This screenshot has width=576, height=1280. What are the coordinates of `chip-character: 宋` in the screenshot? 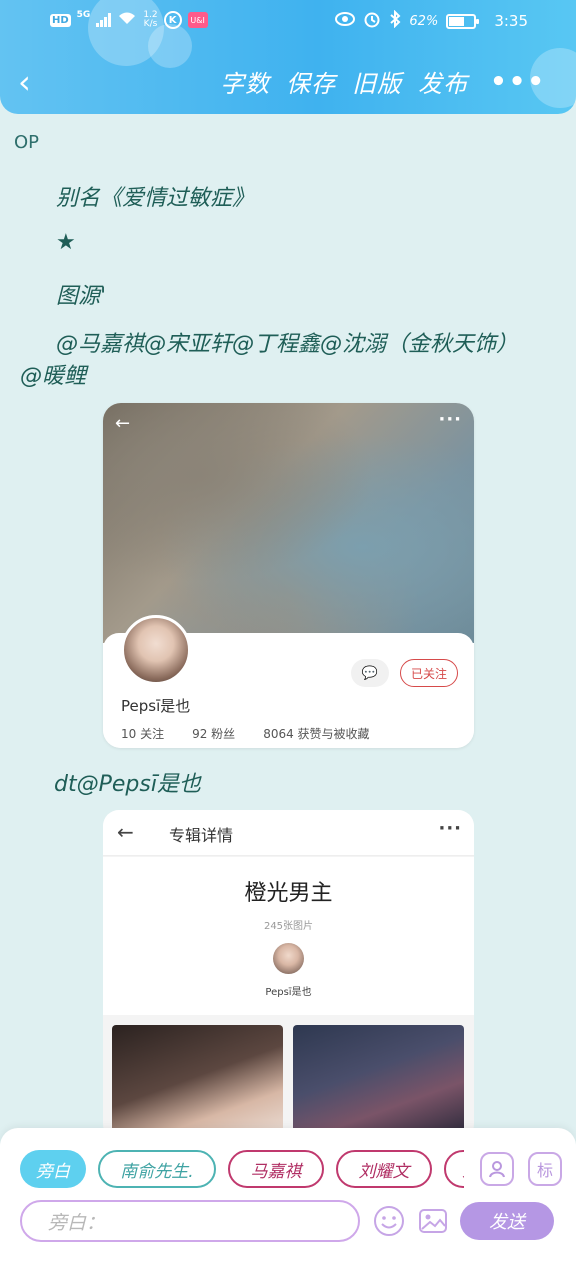 It's located at (454, 1169).